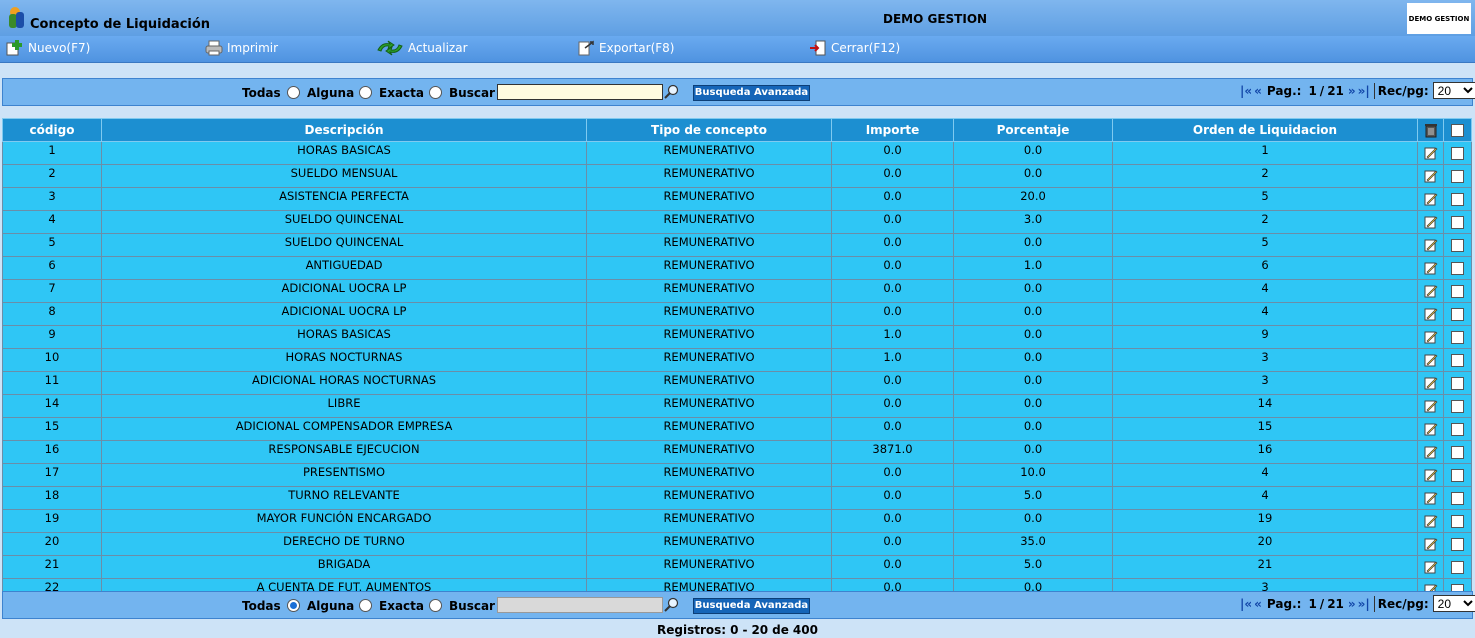 The width and height of the screenshot is (1475, 638). Describe the element at coordinates (737, 153) in the screenshot. I see `table-row: 1 HORAS BASICAS REMUNERATIVO 0.0 0.0 1` at that location.